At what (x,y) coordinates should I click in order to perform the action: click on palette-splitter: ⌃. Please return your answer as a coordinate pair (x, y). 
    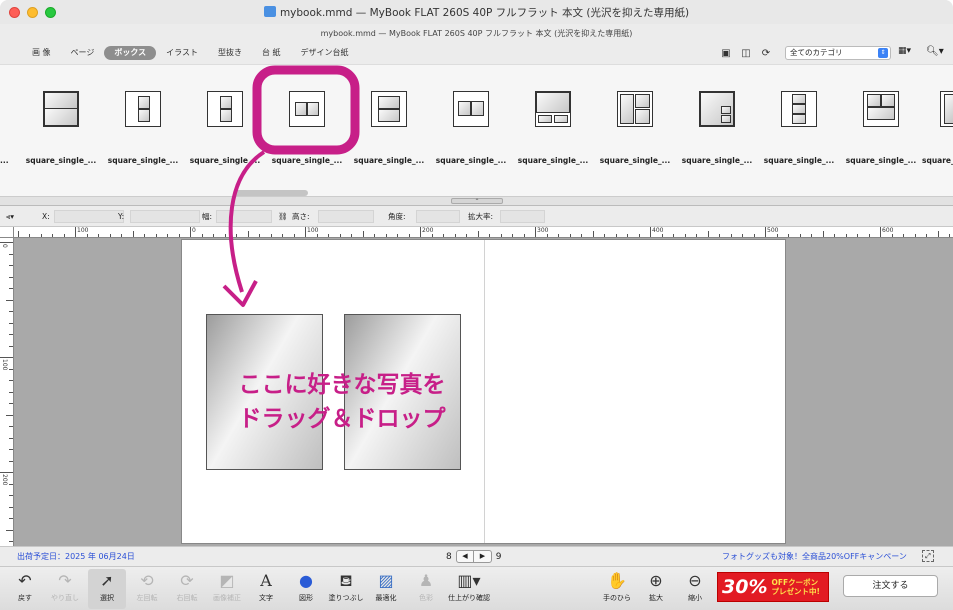
    Looking at the image, I should click on (476, 201).